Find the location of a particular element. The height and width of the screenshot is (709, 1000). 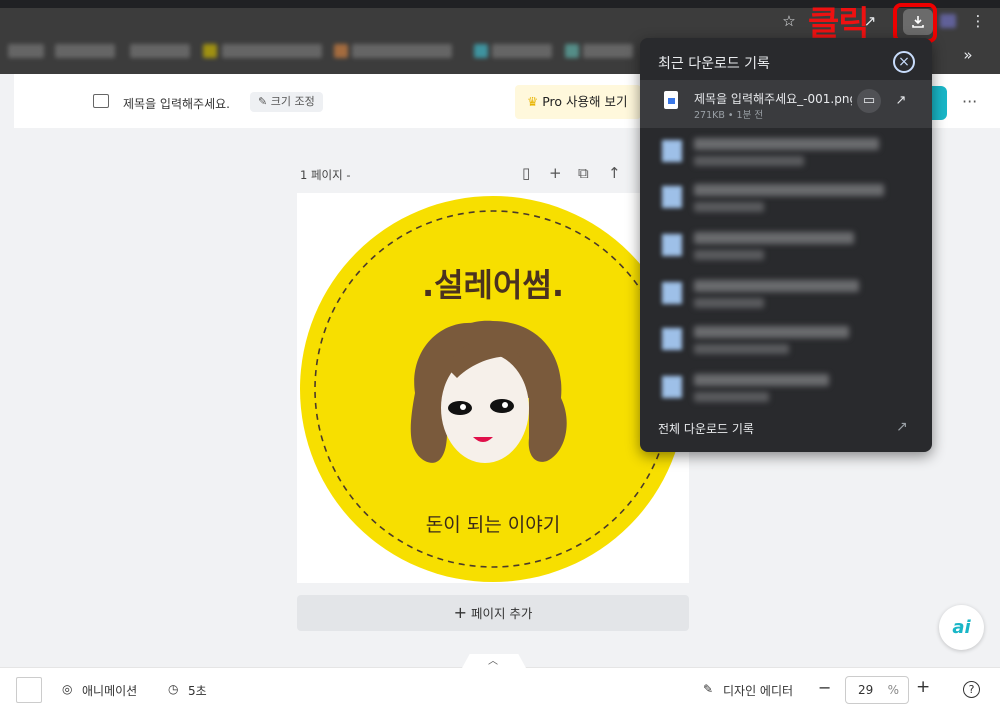

plus-icon: + is located at coordinates (460, 612).